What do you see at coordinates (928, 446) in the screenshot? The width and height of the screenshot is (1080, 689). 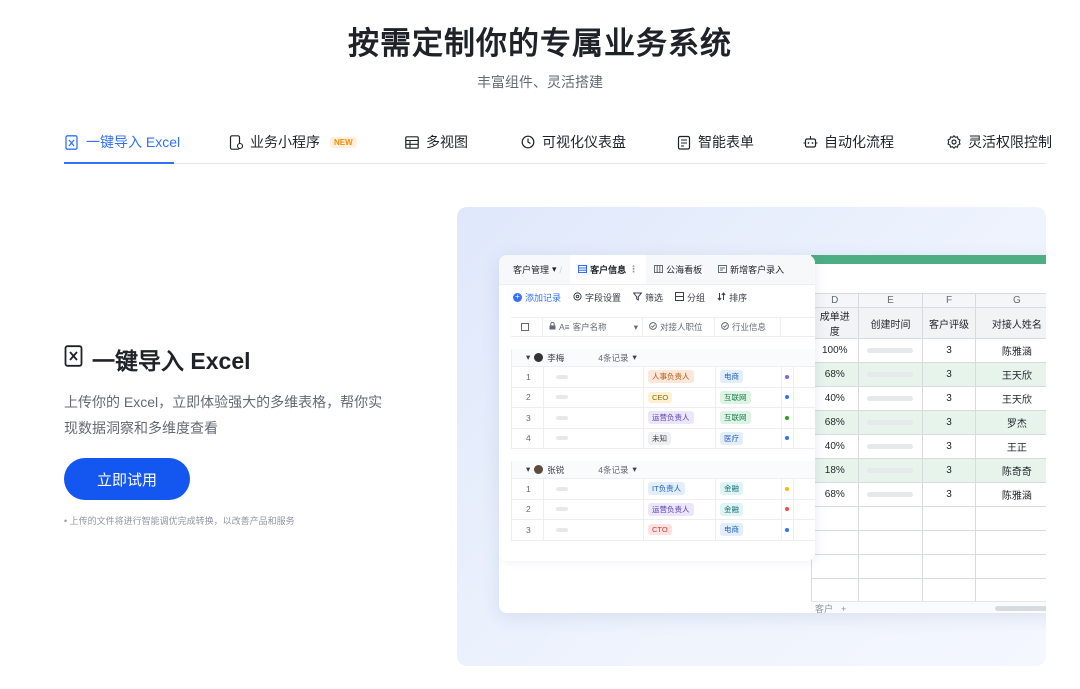 I see `table-row: 40% 3 王正` at bounding box center [928, 446].